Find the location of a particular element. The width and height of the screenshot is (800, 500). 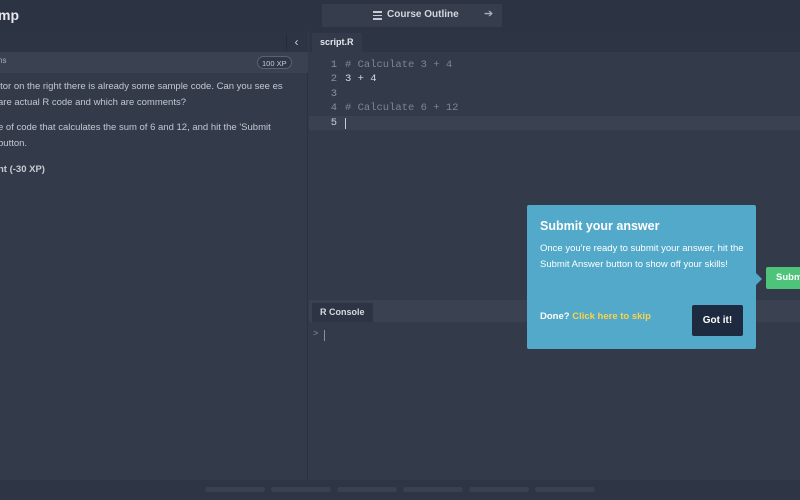

code-line-text: 3 + 4 is located at coordinates (361, 79).